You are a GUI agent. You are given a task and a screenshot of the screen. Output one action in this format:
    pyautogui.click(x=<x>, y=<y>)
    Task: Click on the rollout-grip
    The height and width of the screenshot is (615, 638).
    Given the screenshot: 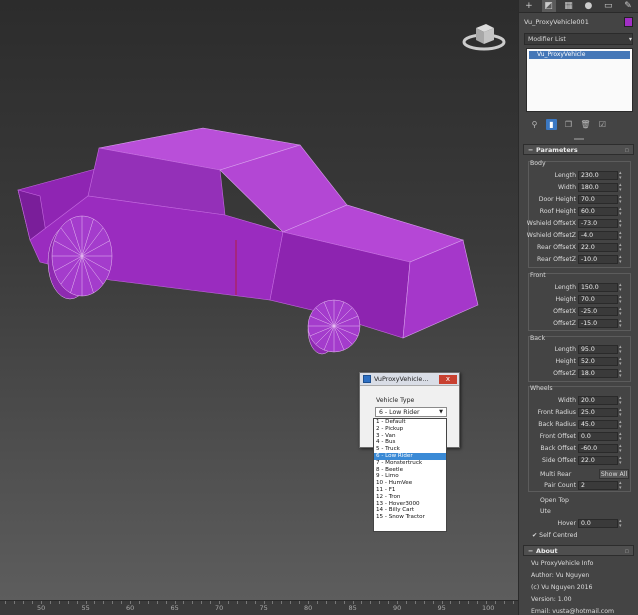 What is the action you would take?
    pyautogui.click(x=579, y=139)
    